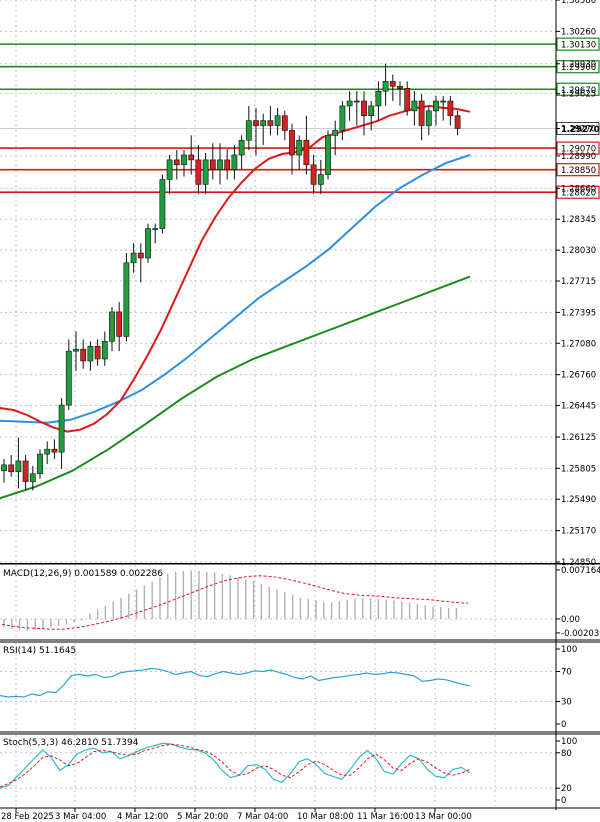 This screenshot has height=822, width=600. What do you see at coordinates (443, 817) in the screenshot?
I see `x-tick-label: 13 Mar 00:00` at bounding box center [443, 817].